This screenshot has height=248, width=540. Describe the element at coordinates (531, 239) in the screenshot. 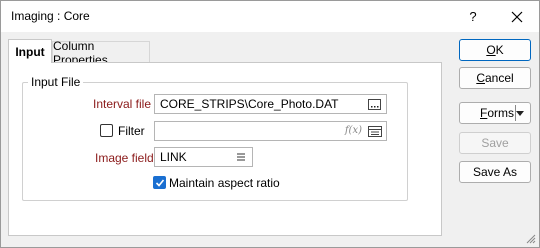

I see `resize-grip-icon` at that location.